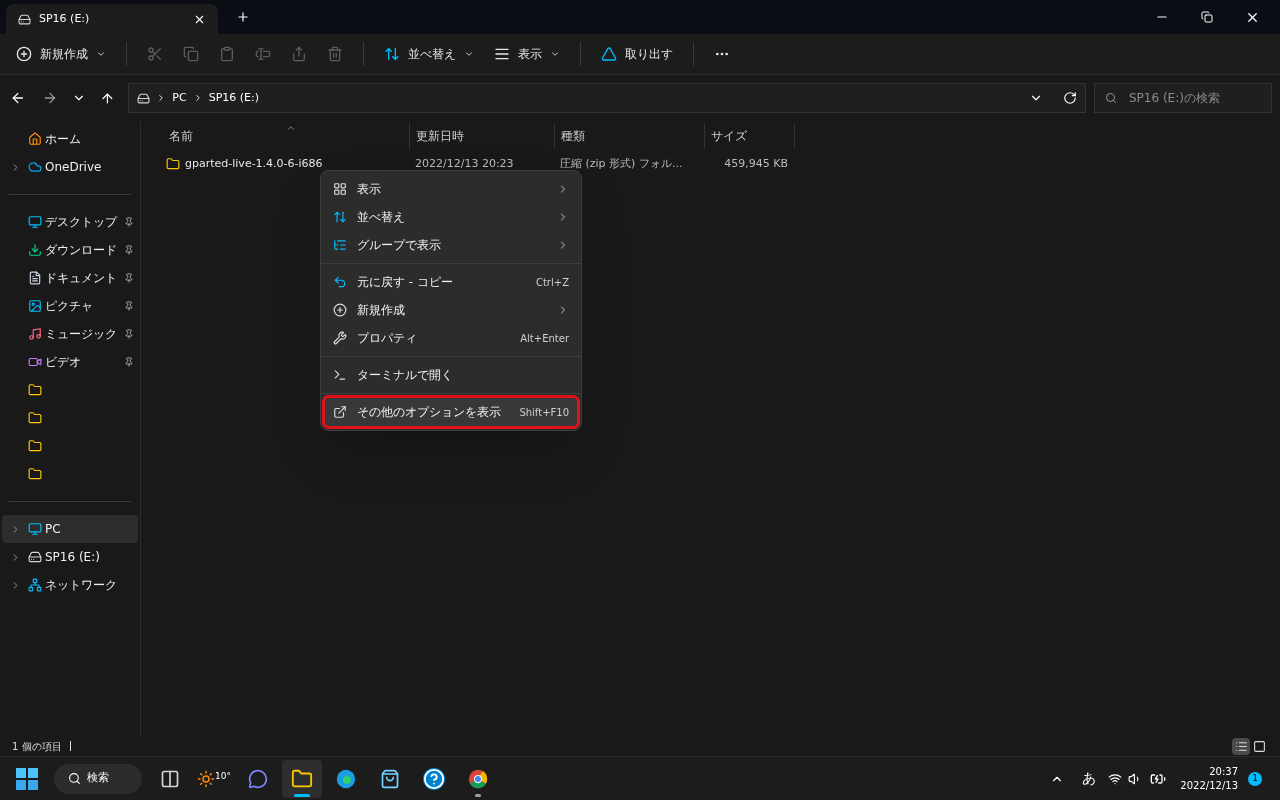 This screenshot has width=1280, height=800. I want to click on column-header: 種類, so click(629, 136).